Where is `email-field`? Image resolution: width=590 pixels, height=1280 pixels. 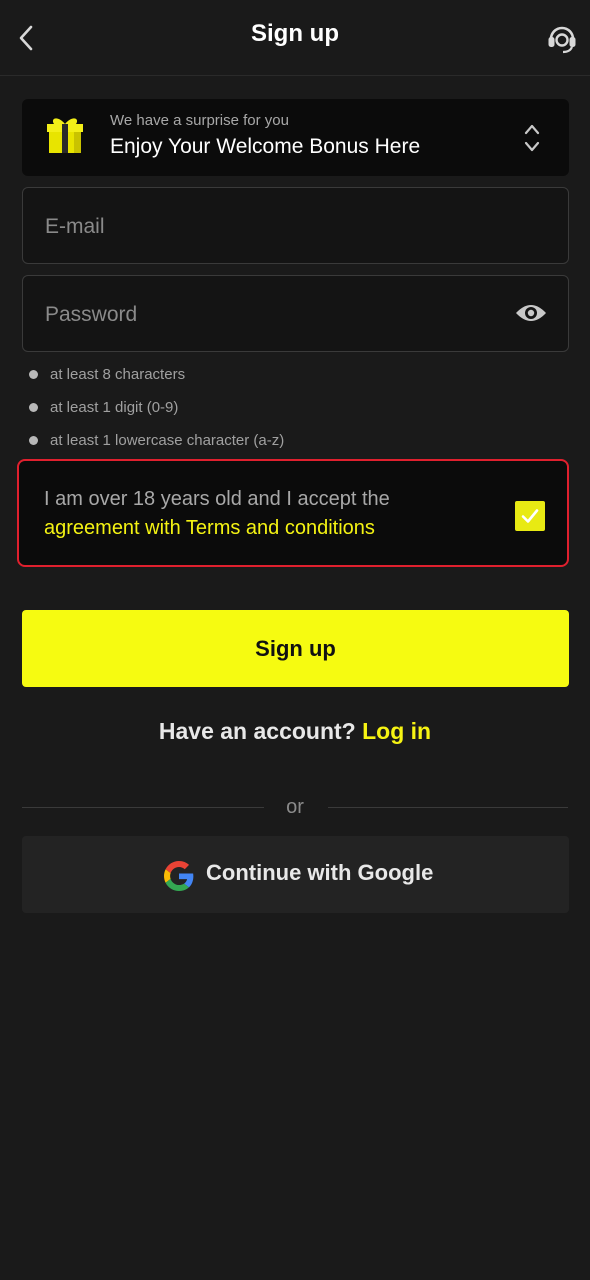 email-field is located at coordinates (280, 226).